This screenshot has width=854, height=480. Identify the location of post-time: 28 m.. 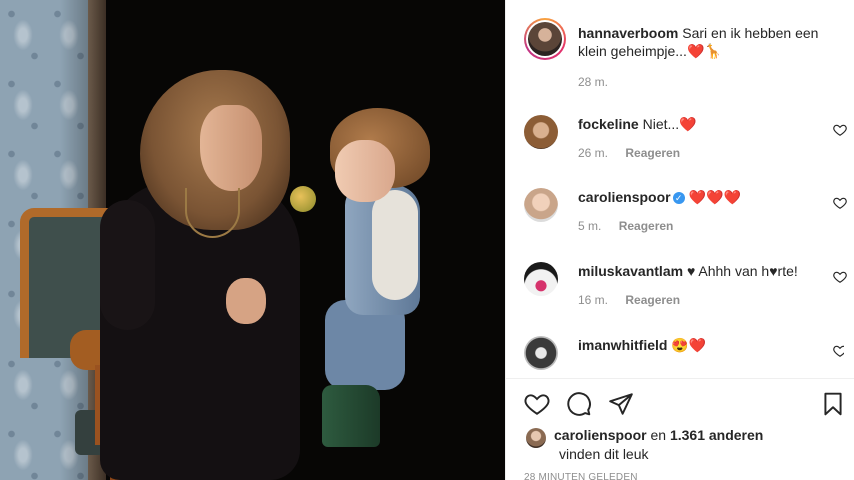
(593, 82).